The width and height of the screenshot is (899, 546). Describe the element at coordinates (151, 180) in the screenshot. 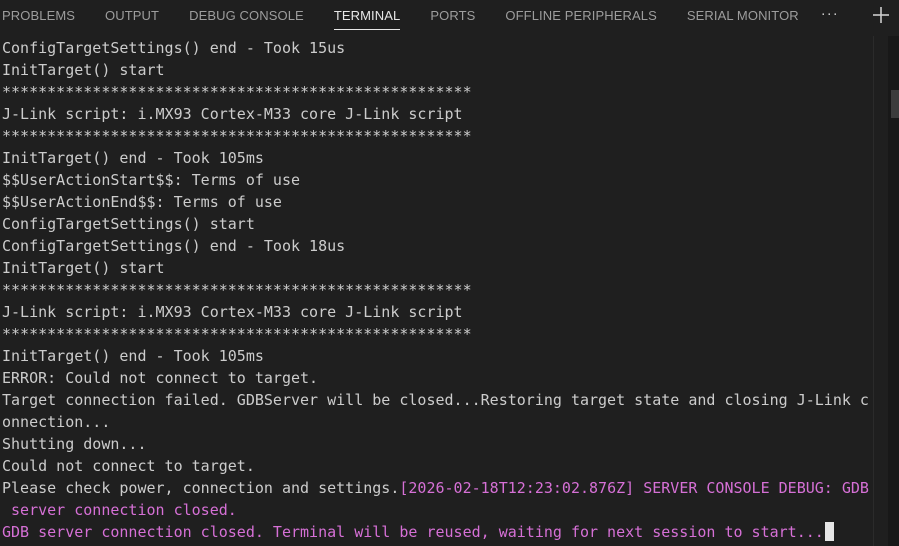

I see `terminal-line: $$UserActionStart$$: Terms of use` at that location.